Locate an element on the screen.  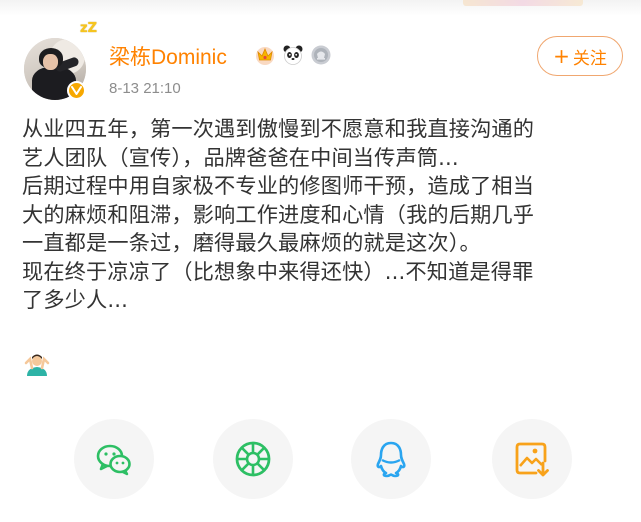
post-line: 现在终于凉凉了（比想象中来得还快）...不知道是得罪 is located at coordinates (278, 271).